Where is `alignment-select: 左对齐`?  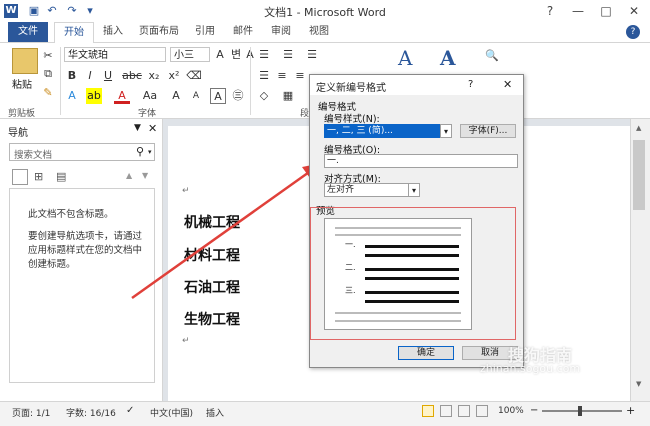
alignment-select: 左对齐 is located at coordinates (372, 190).